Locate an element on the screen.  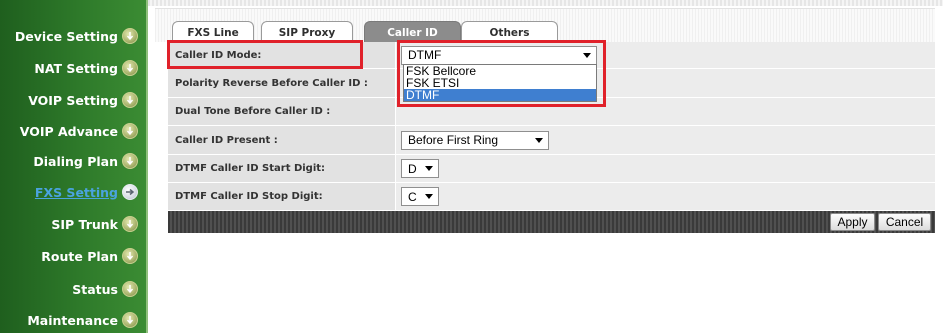
top-divider is located at coordinates (545, 3).